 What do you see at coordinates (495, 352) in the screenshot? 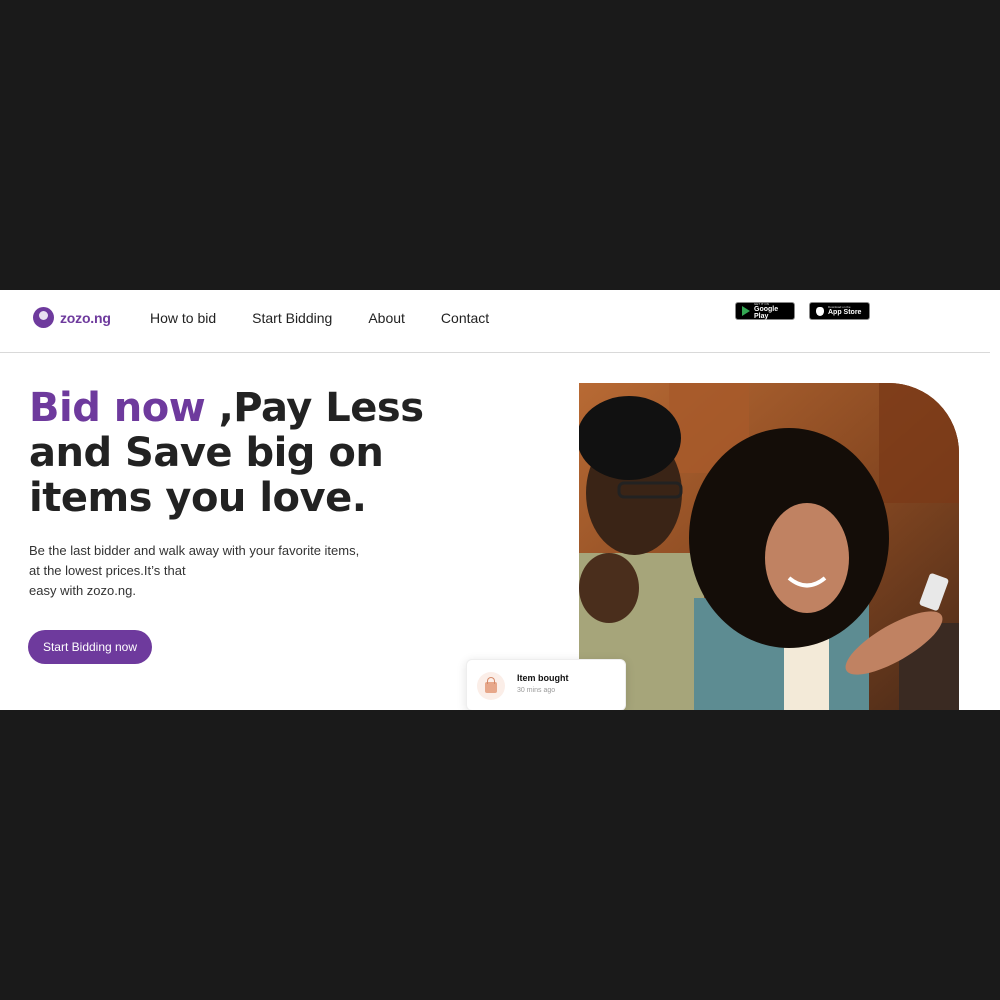
I see `nav-divider` at bounding box center [495, 352].